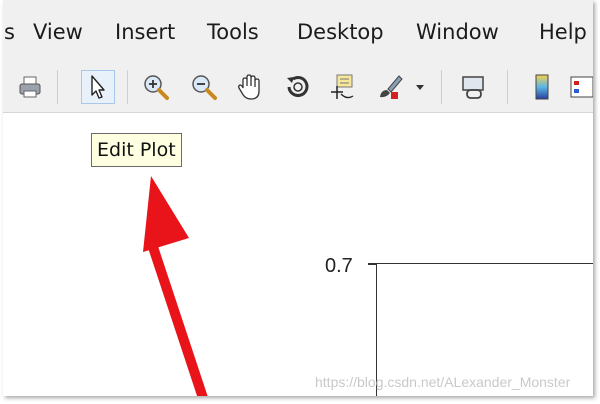 This screenshot has width=600, height=404. I want to click on edit-plot-button, so click(98, 87).